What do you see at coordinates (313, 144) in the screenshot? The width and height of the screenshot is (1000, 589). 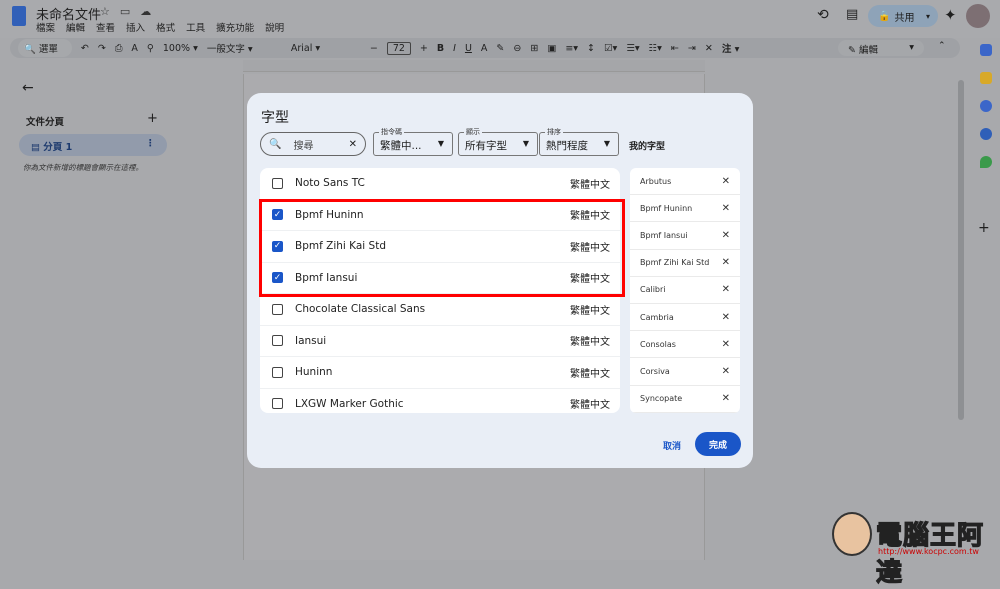 I see `font-search-input: 🔍 搜尋 ✕` at bounding box center [313, 144].